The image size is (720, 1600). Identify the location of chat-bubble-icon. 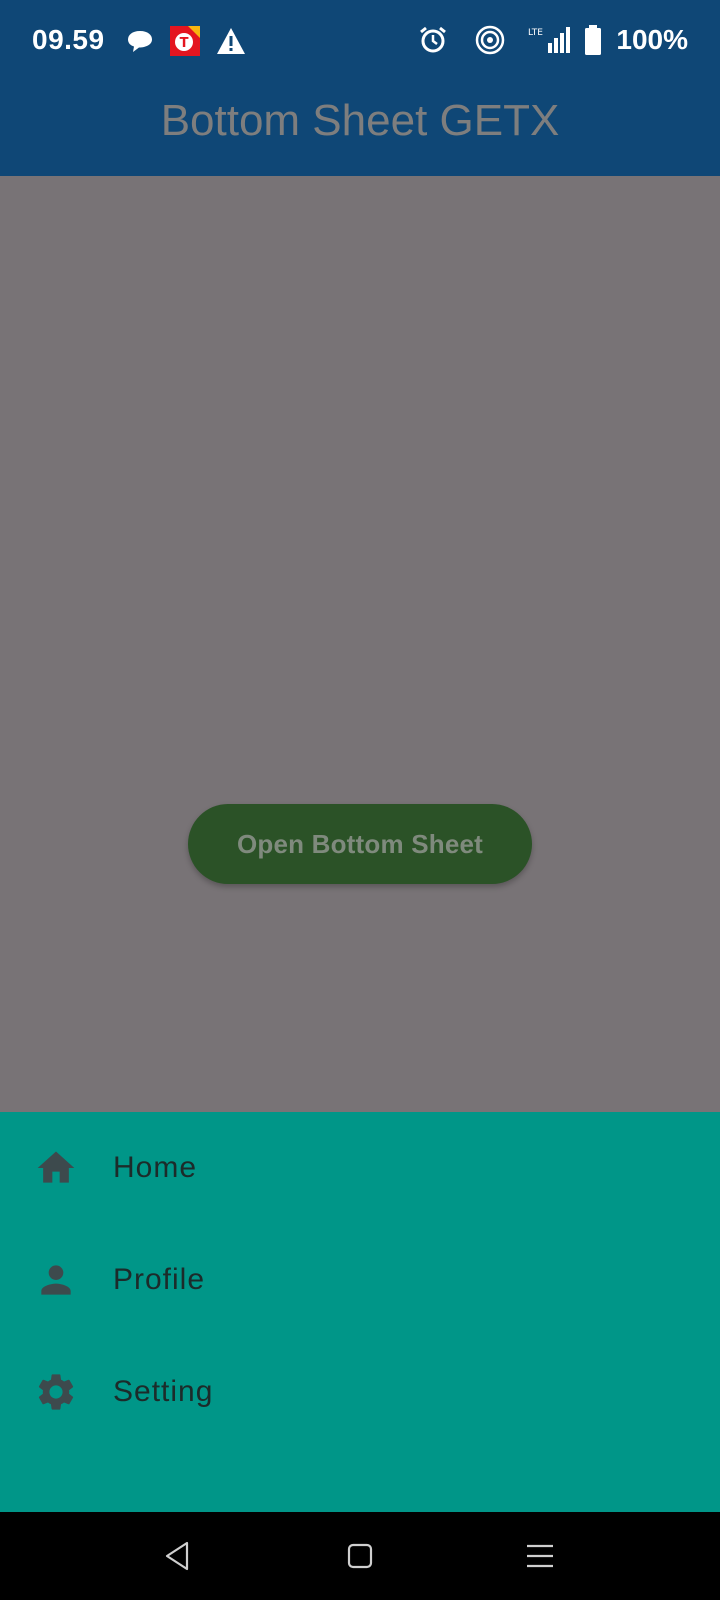
(140, 41).